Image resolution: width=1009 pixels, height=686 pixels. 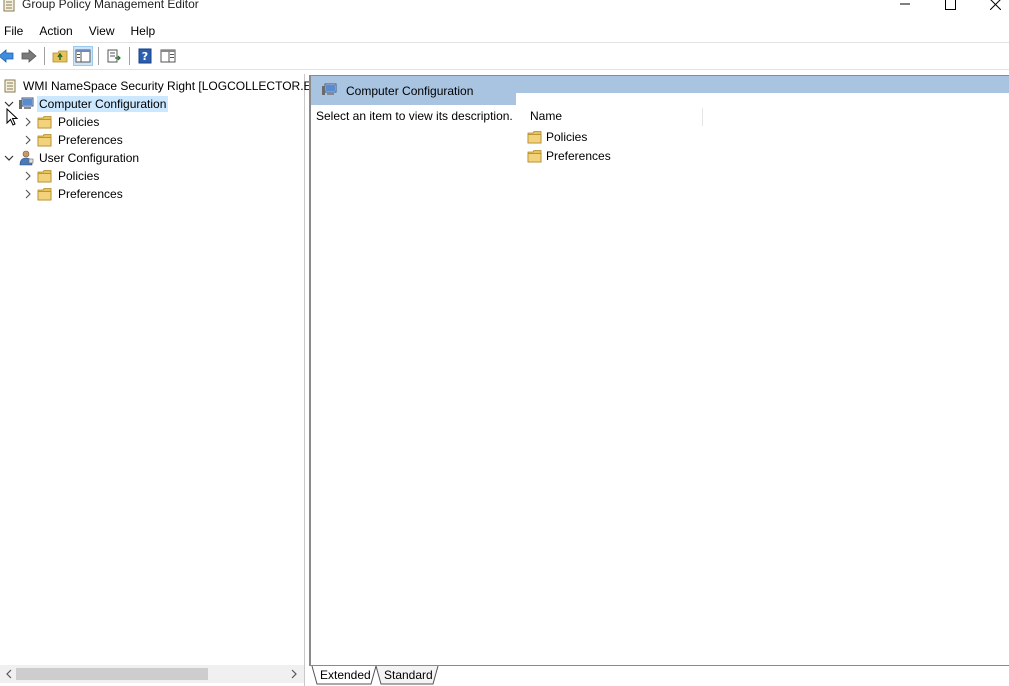 What do you see at coordinates (79, 122) in the screenshot?
I see `tree-label-computer-policies: Policies` at bounding box center [79, 122].